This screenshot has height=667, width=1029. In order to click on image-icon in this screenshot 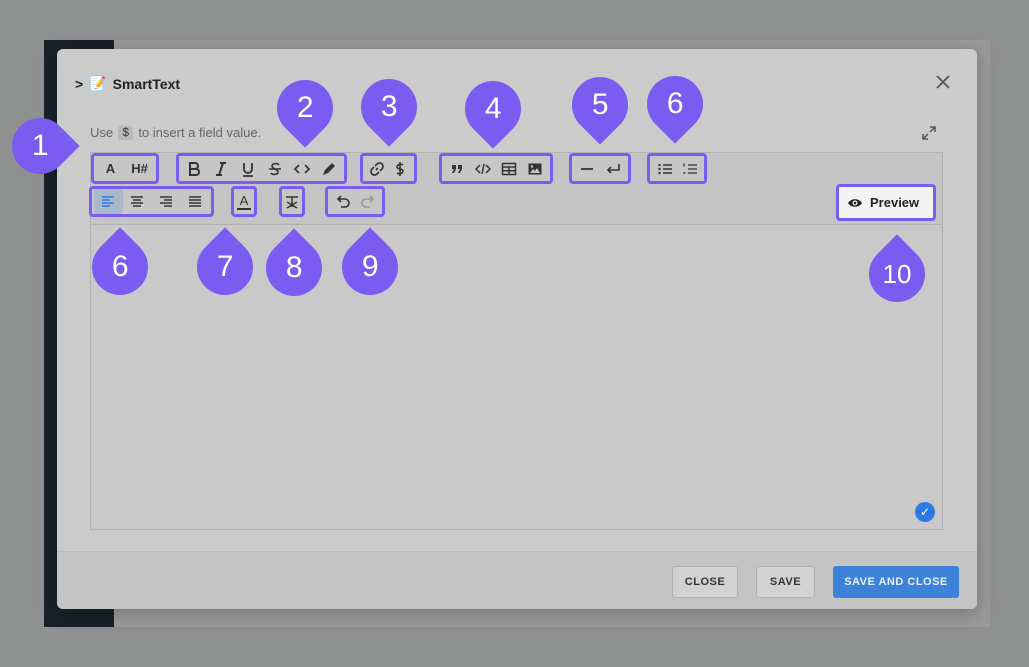, I will do `click(535, 168)`.